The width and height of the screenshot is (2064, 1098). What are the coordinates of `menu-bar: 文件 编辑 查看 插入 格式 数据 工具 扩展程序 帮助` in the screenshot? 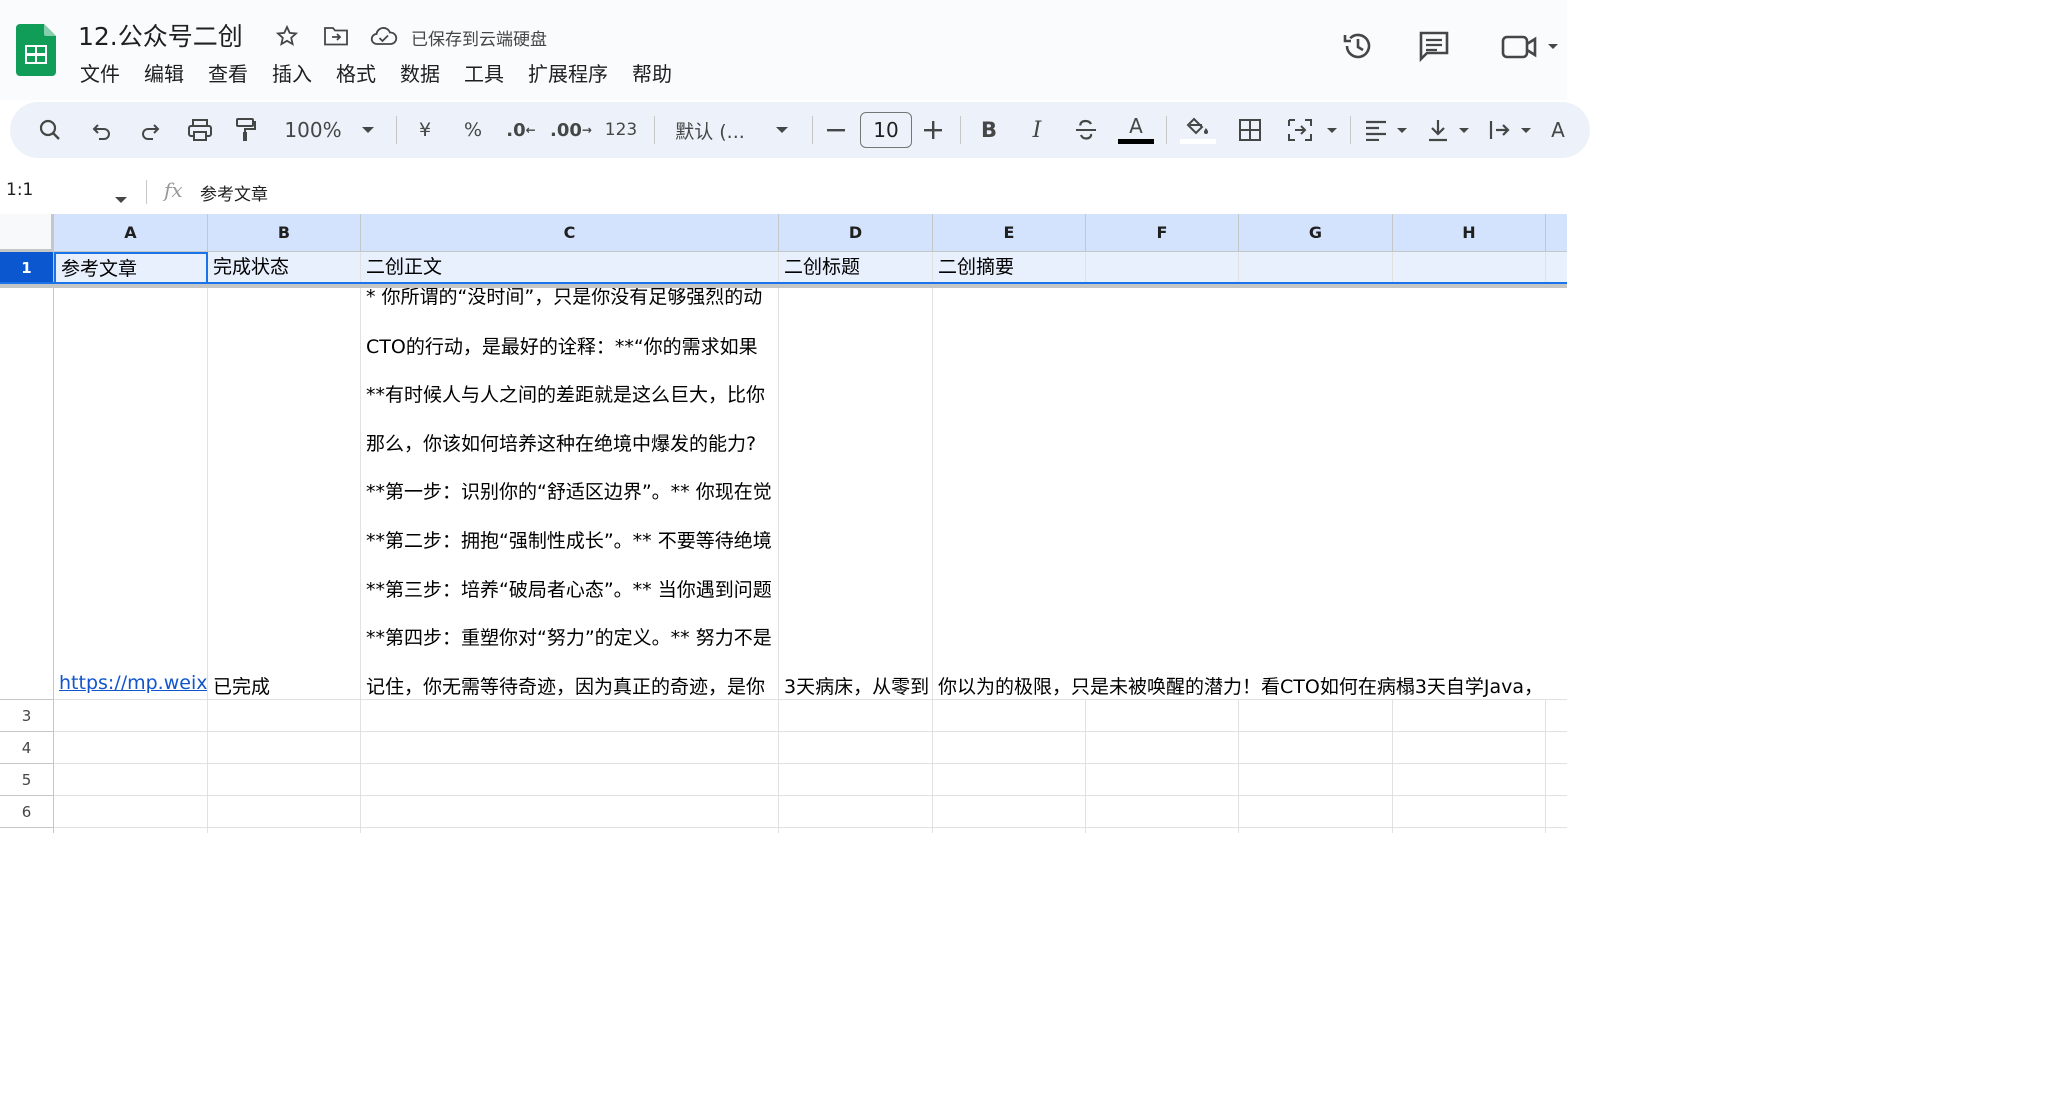 It's located at (388, 72).